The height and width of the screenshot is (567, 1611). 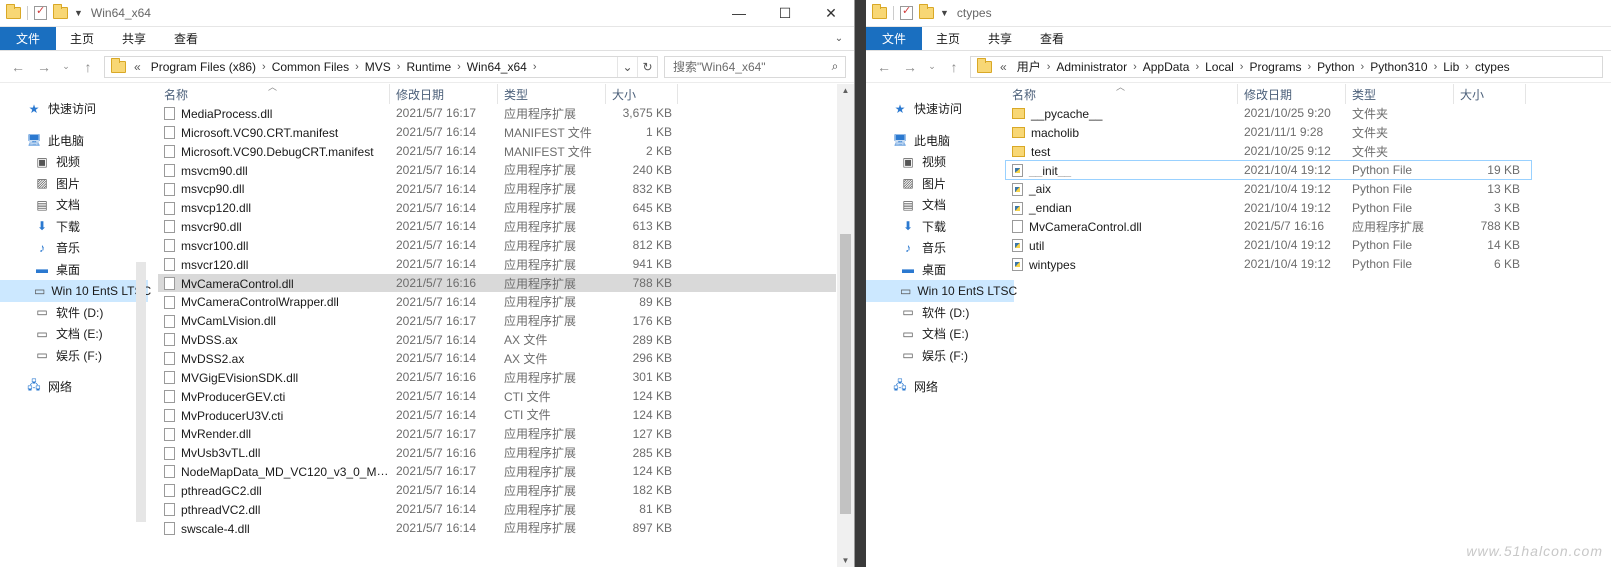 What do you see at coordinates (948, 38) in the screenshot?
I see `tab-home: 主页` at bounding box center [948, 38].